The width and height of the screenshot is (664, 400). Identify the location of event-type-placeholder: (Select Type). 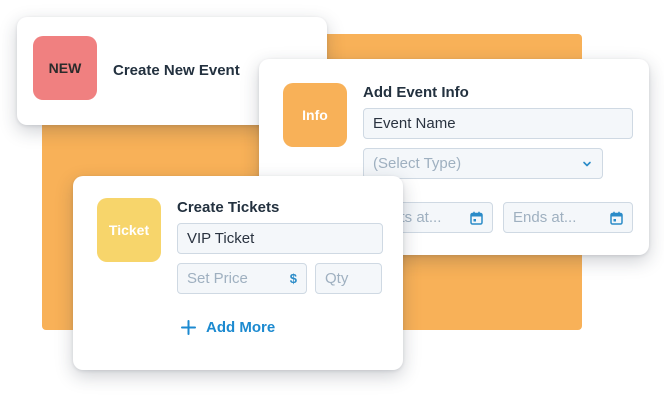
(417, 163).